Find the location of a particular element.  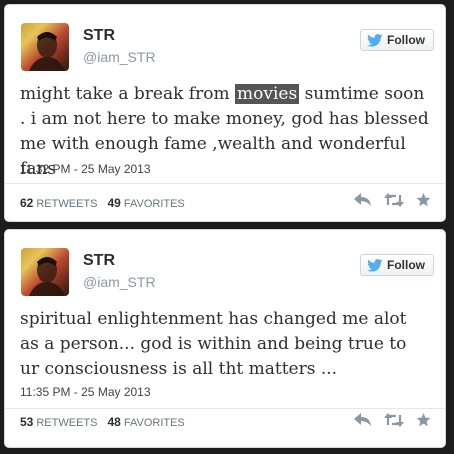

favorites-count: 48 is located at coordinates (114, 422).